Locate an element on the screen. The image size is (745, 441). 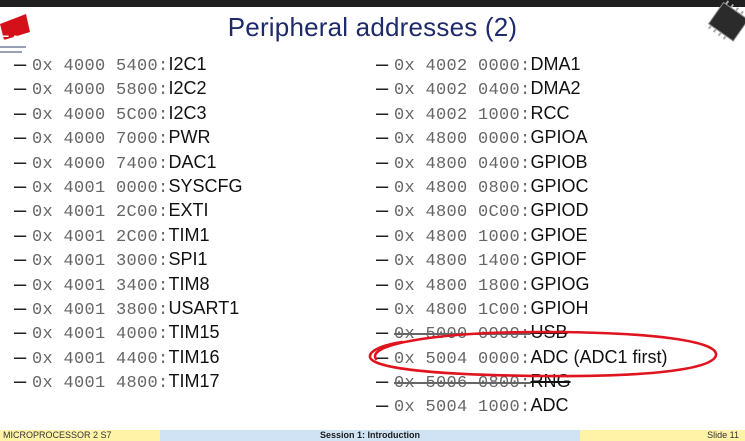
peripheral-name: GPIOE is located at coordinates (559, 234).